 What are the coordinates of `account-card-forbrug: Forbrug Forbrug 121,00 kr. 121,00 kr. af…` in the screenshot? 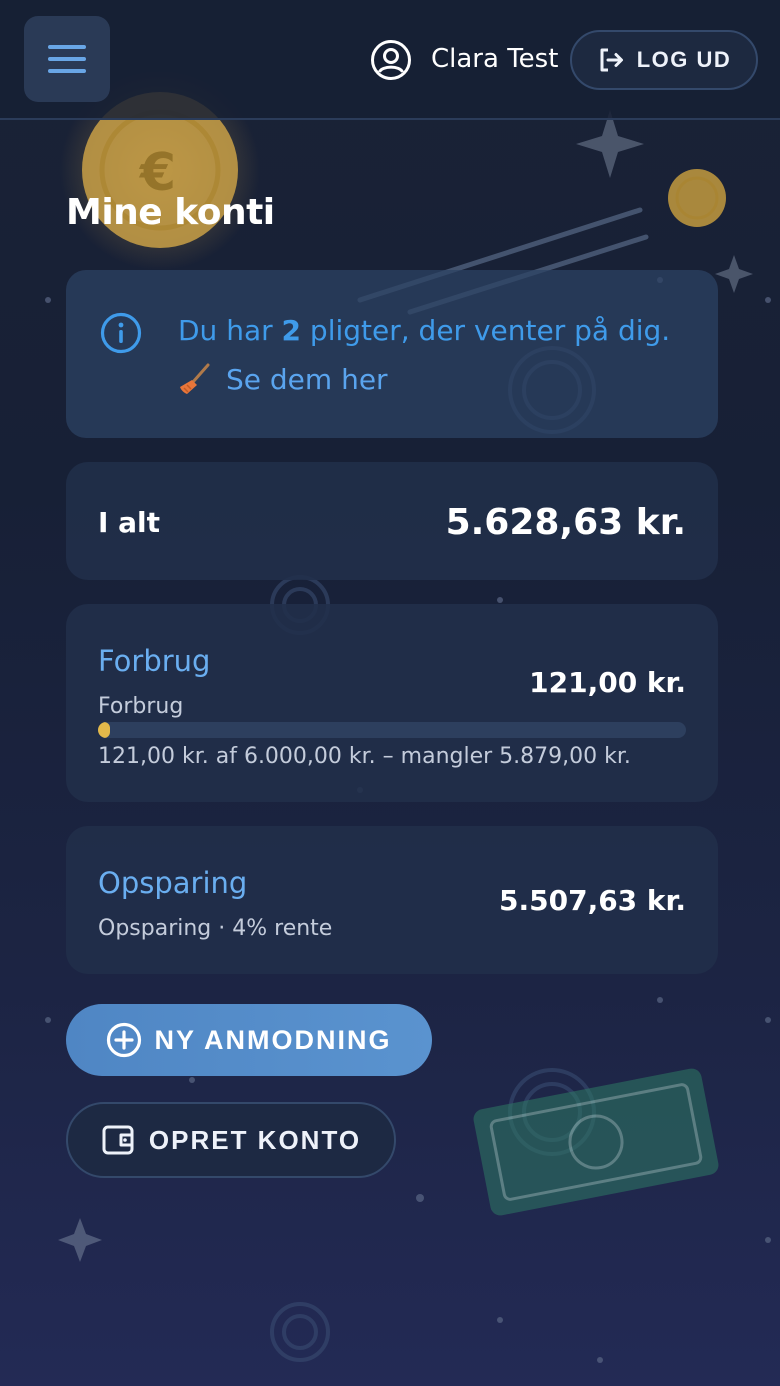 It's located at (392, 703).